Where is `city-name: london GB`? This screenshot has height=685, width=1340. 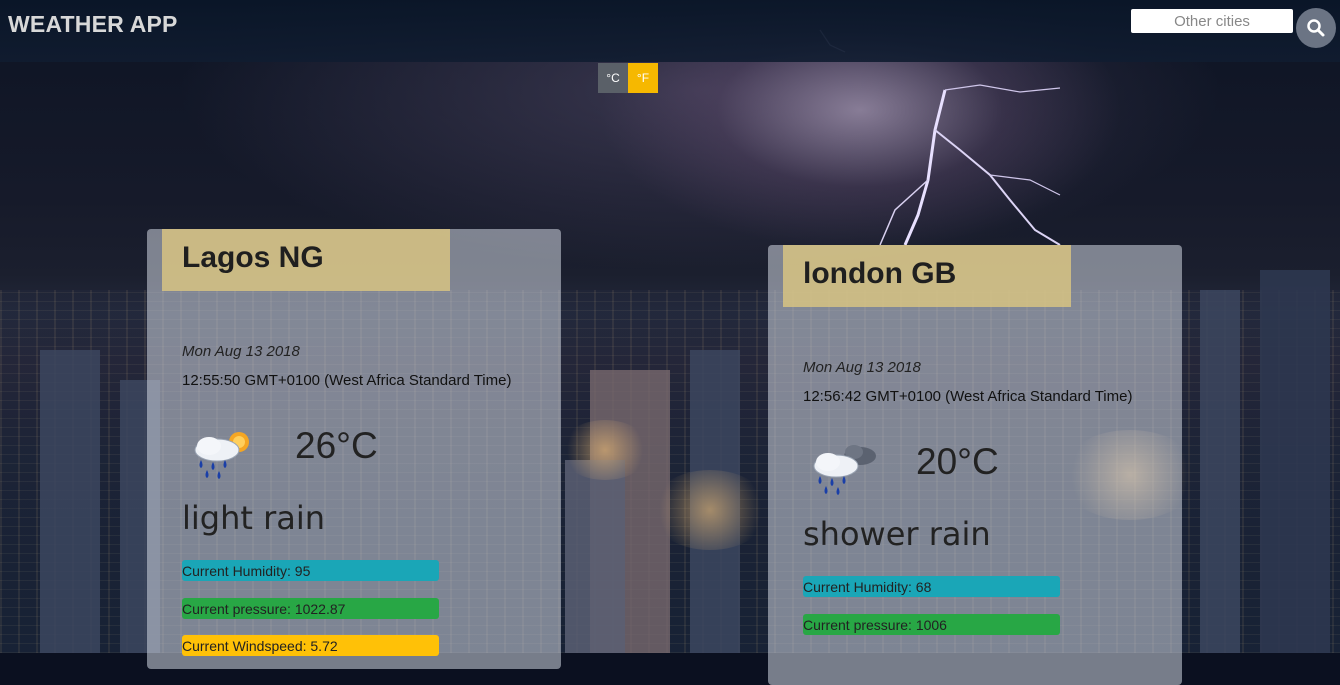
city-name: london GB is located at coordinates (880, 273).